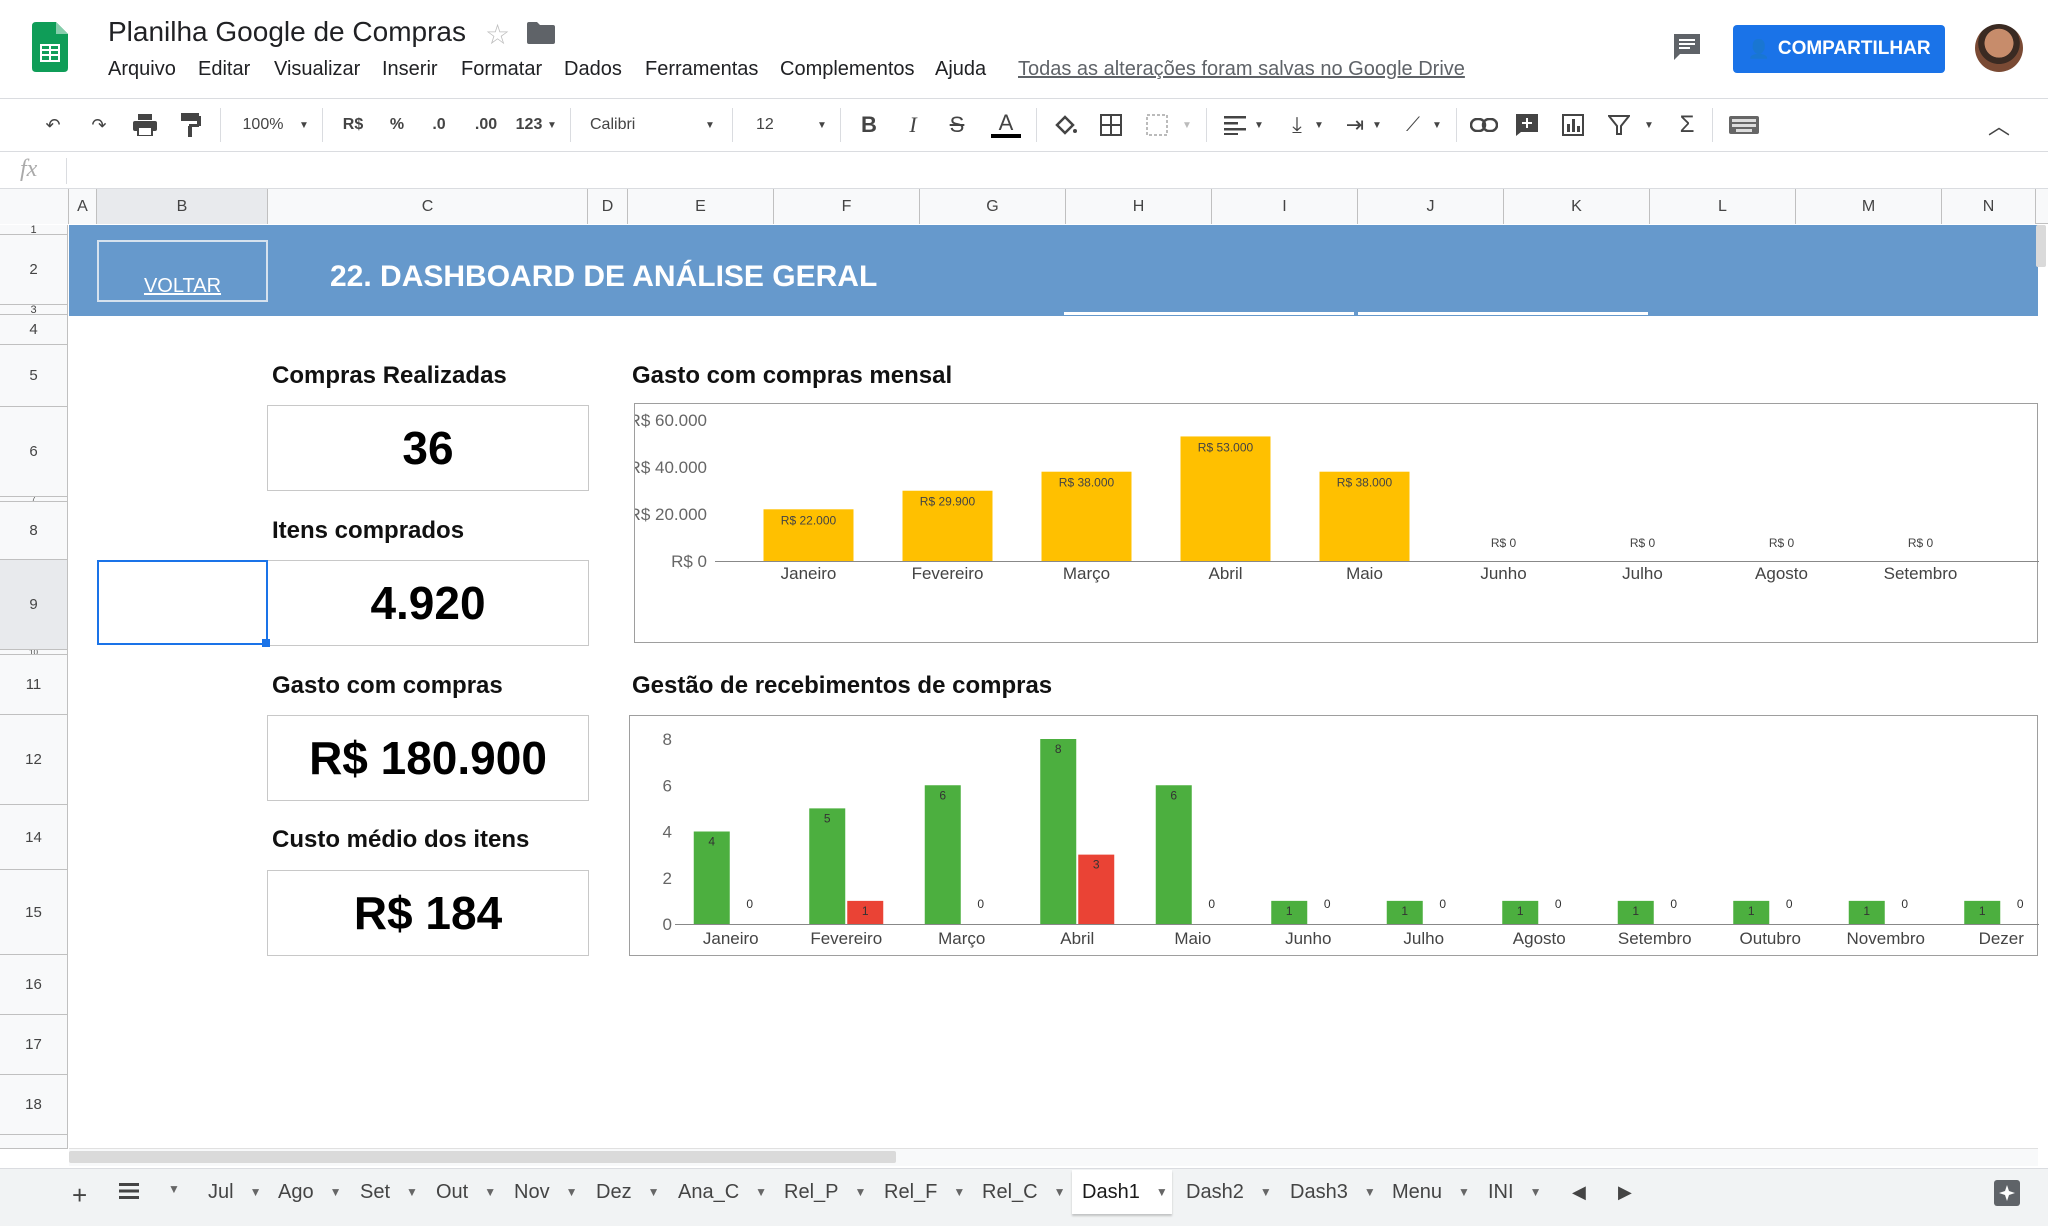 The width and height of the screenshot is (2048, 1226). I want to click on font-family-dropdown-icon: ▼, so click(710, 125).